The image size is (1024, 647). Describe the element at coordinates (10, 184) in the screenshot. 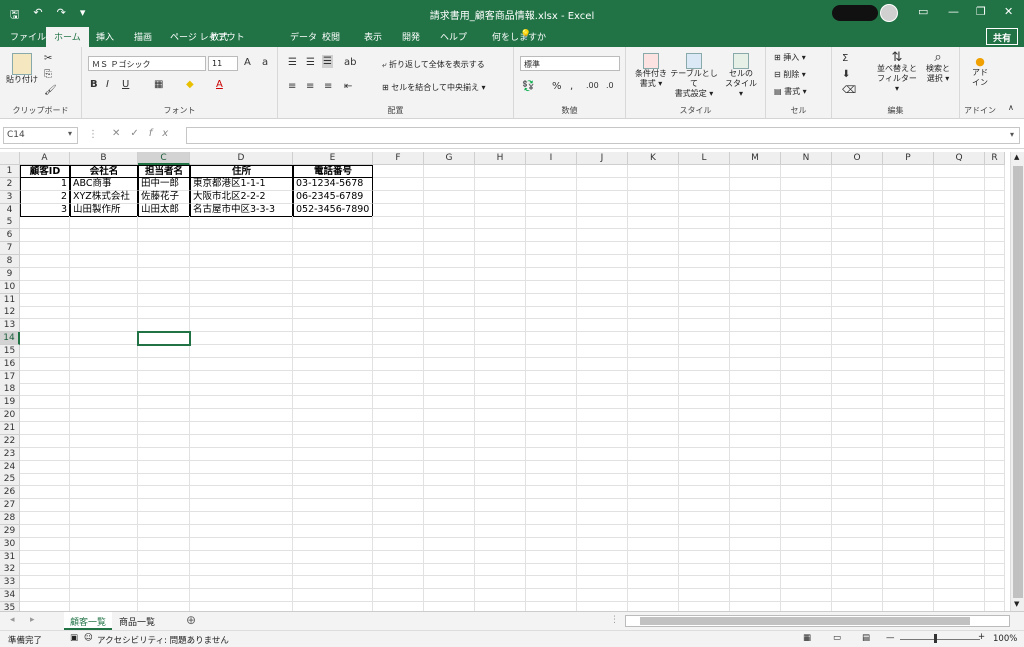

I see `row-header: 2` at that location.